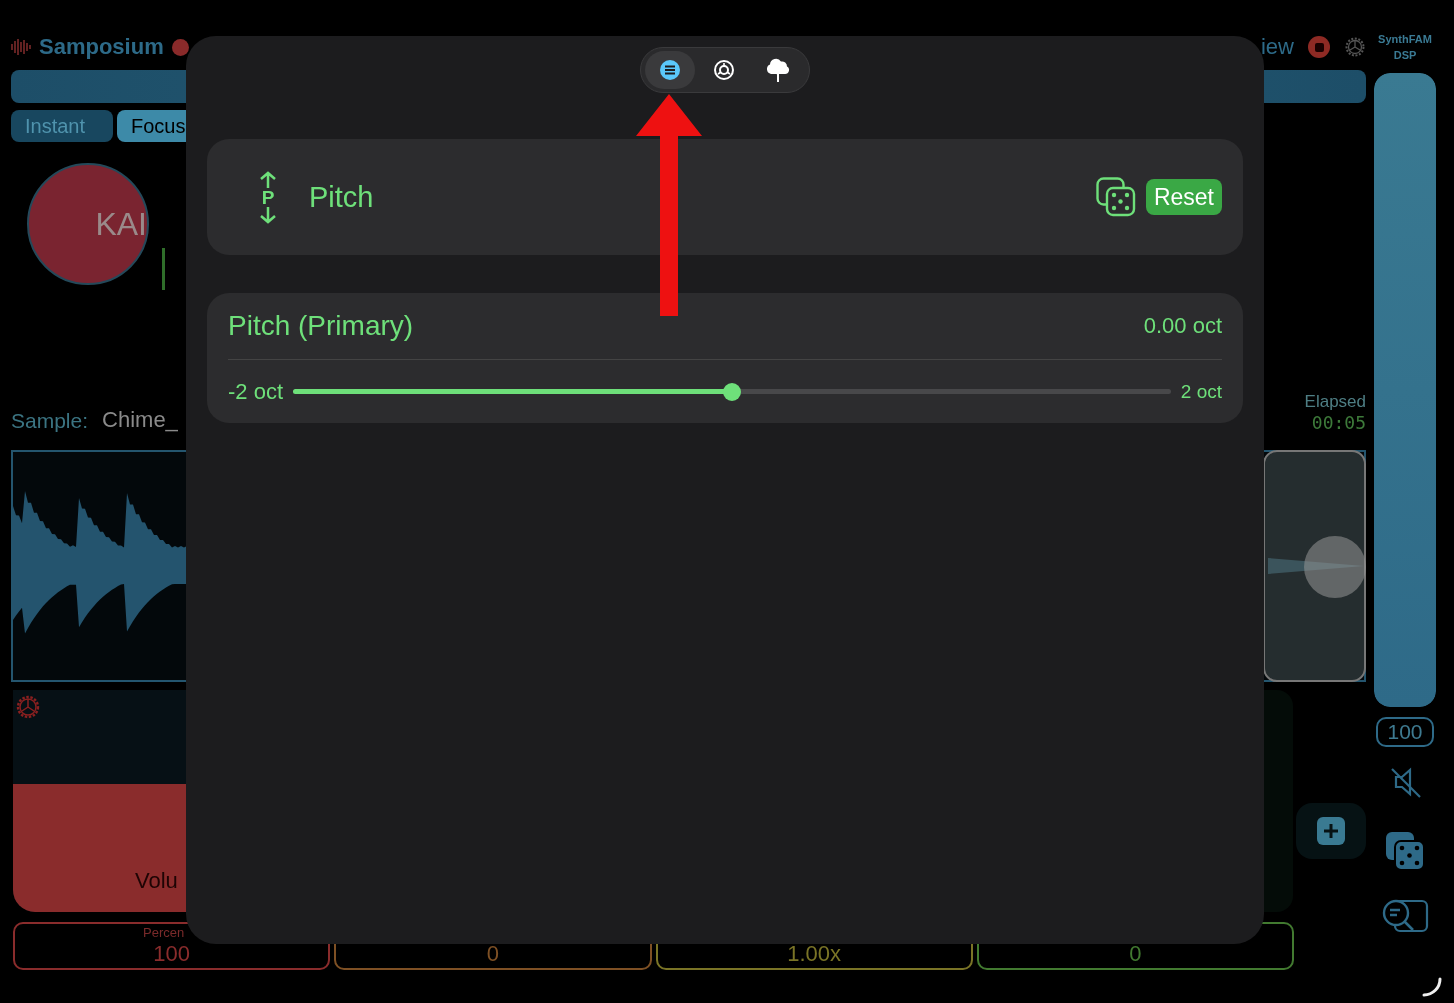  Describe the element at coordinates (164, 932) in the screenshot. I see `readout-caption: Percen` at that location.